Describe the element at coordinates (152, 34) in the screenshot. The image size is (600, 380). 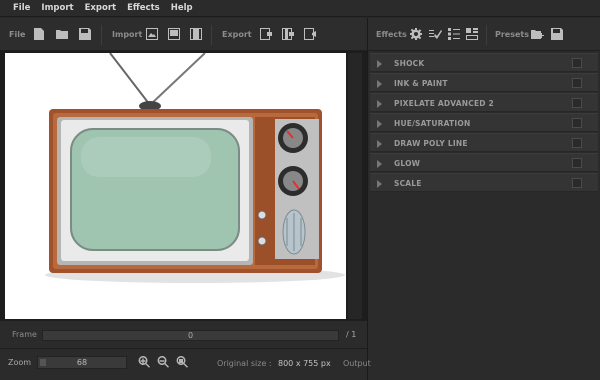
I see `import-image-icon` at that location.